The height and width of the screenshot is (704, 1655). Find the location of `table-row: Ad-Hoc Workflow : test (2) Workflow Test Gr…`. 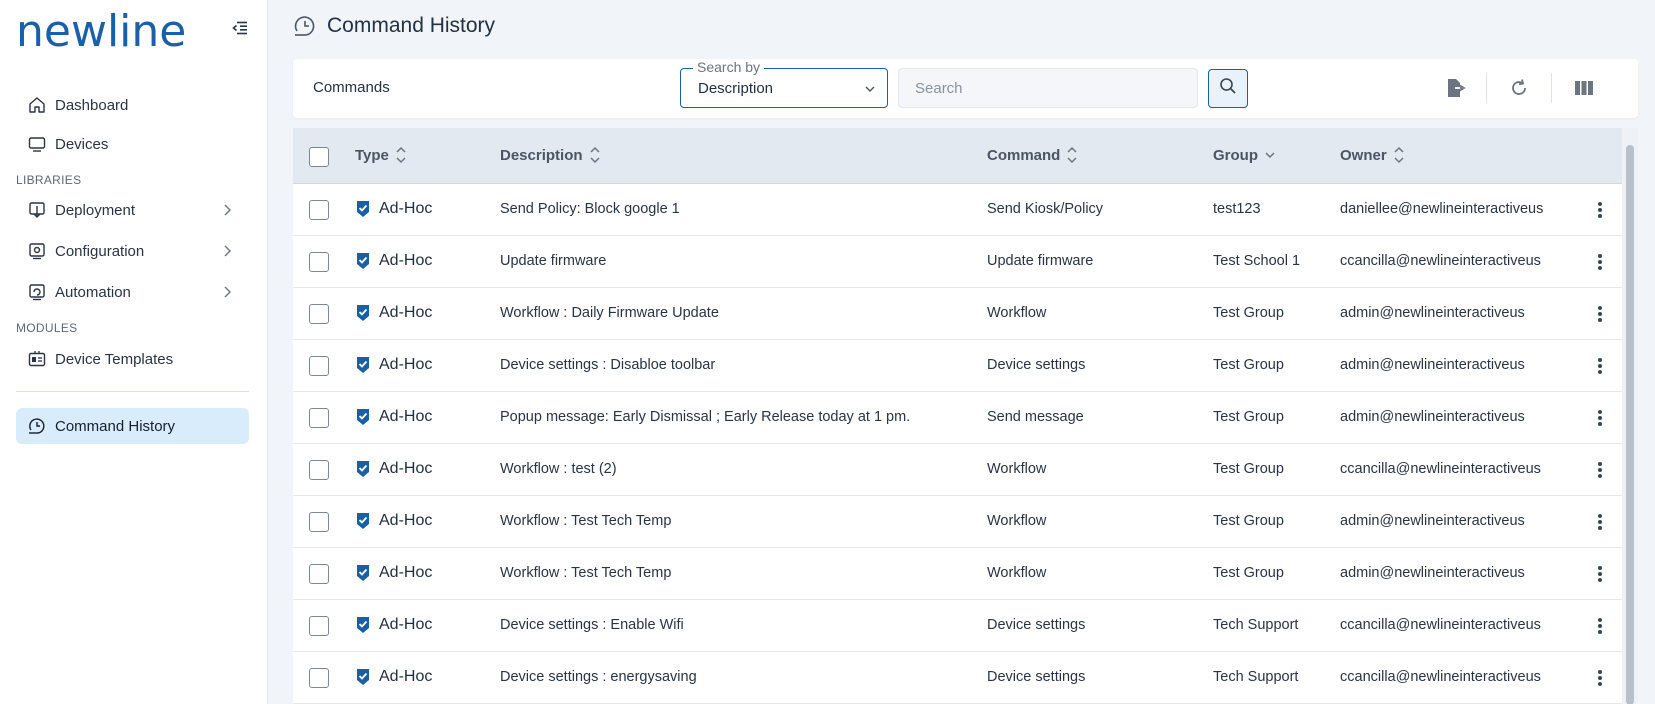

table-row: Ad-Hoc Workflow : test (2) Workflow Test Gr… is located at coordinates (957, 470).